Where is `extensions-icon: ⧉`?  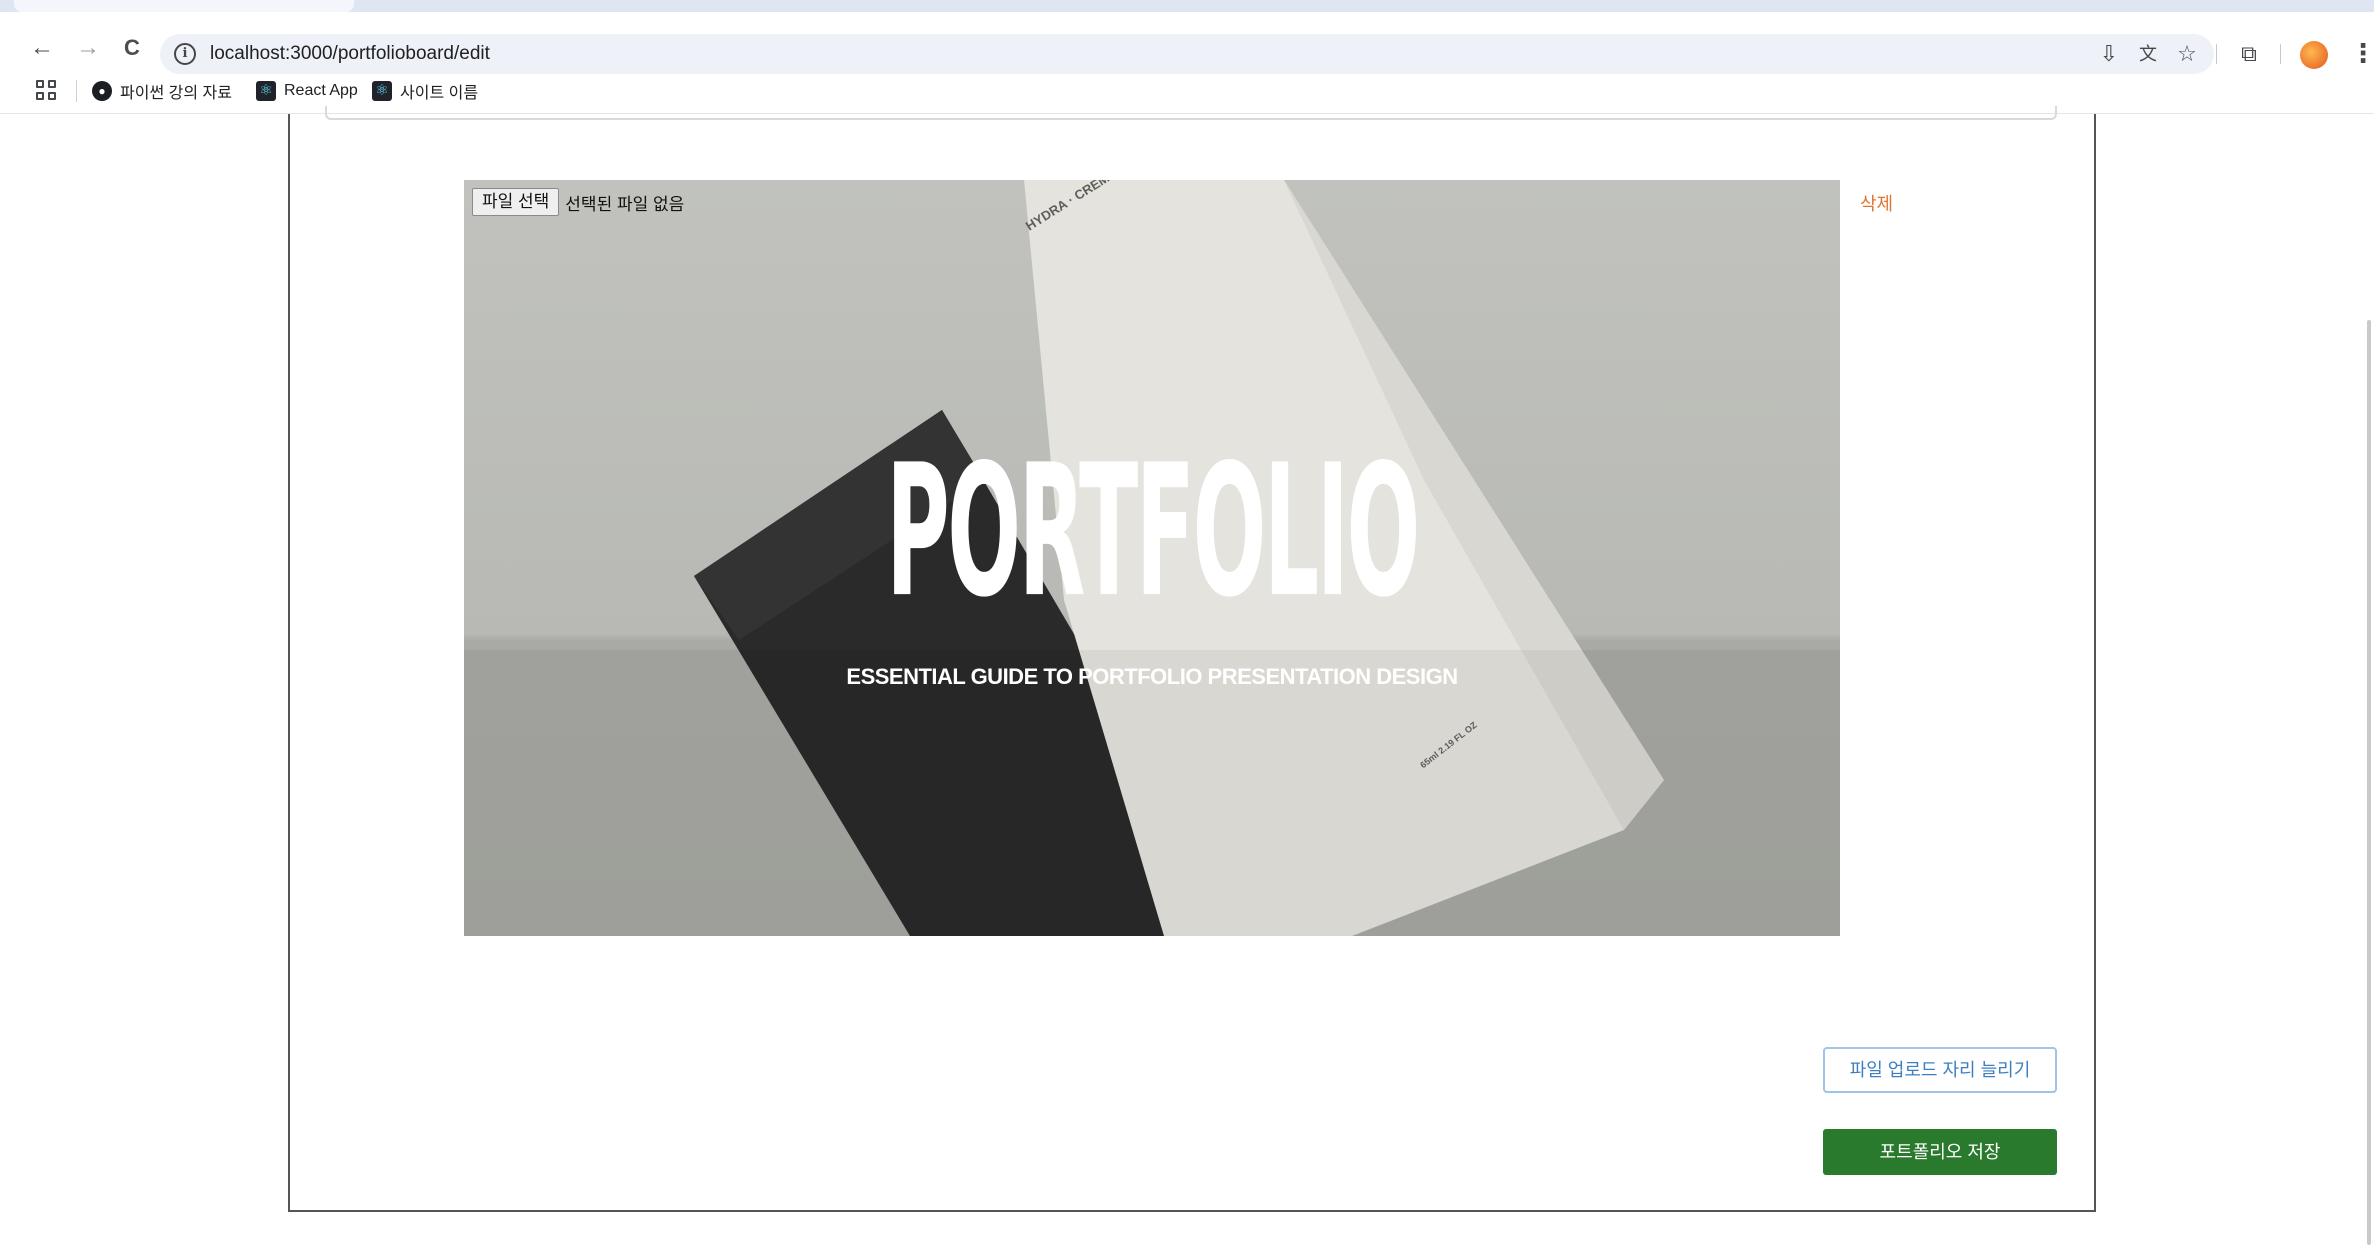
extensions-icon: ⧉ is located at coordinates (2249, 54).